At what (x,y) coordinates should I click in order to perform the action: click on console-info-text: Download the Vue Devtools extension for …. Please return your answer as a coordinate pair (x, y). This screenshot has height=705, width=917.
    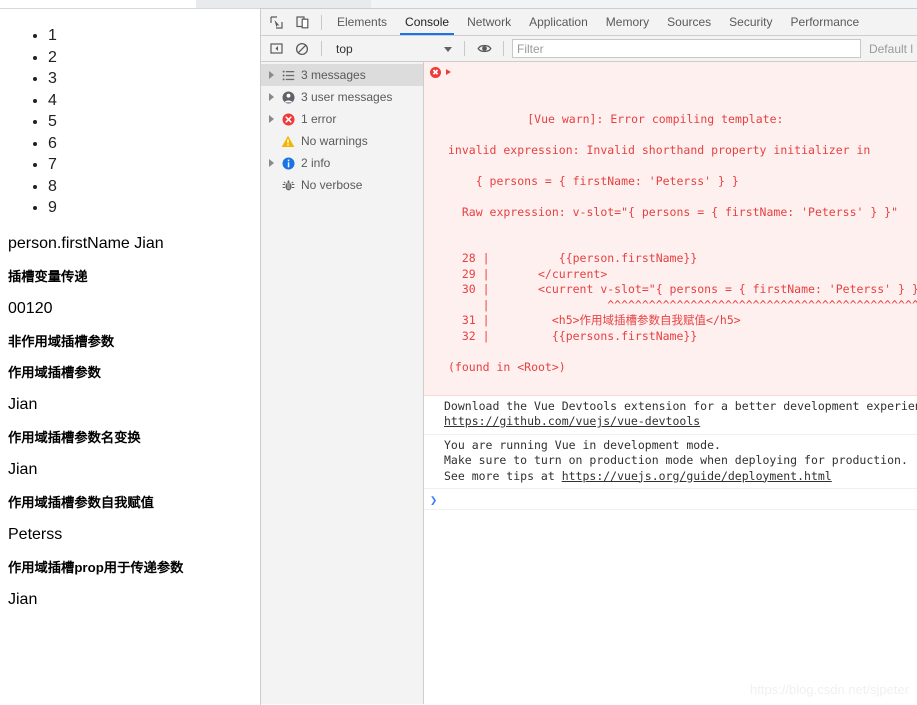
    Looking at the image, I should click on (680, 405).